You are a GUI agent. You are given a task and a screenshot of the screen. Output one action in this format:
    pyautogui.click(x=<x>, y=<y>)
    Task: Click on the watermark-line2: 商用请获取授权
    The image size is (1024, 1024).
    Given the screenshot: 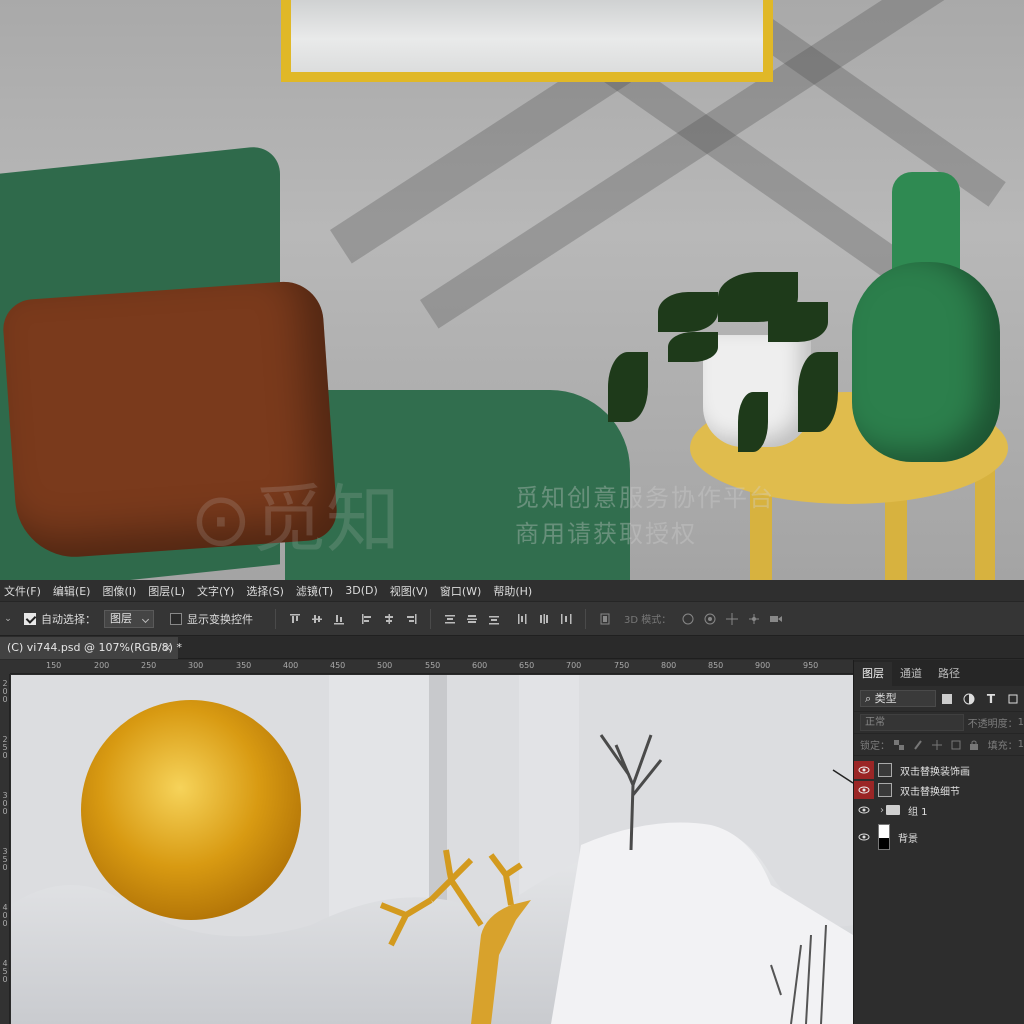 What is the action you would take?
    pyautogui.click(x=606, y=534)
    